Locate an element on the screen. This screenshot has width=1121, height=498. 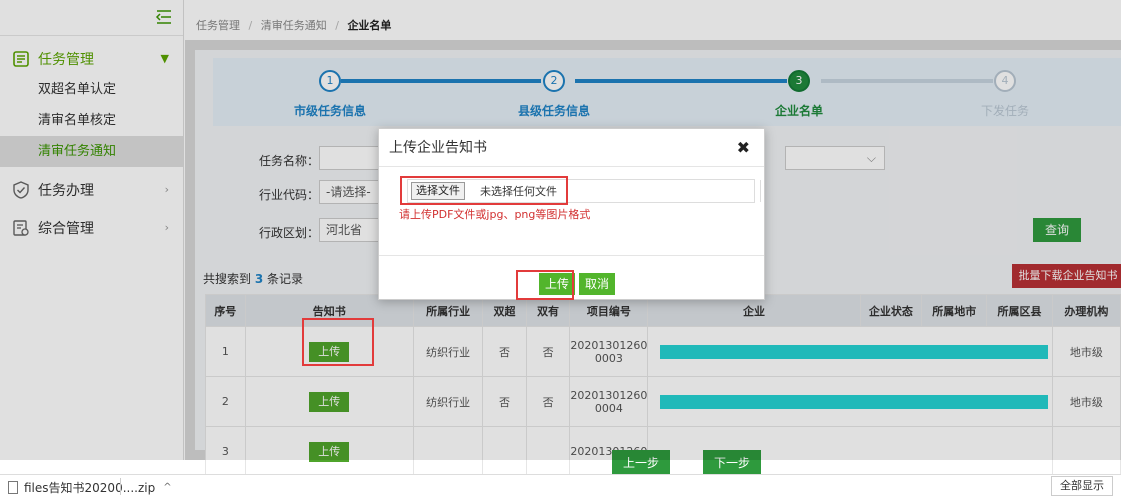
chevron-up-icon: ^ is located at coordinates (167, 487).